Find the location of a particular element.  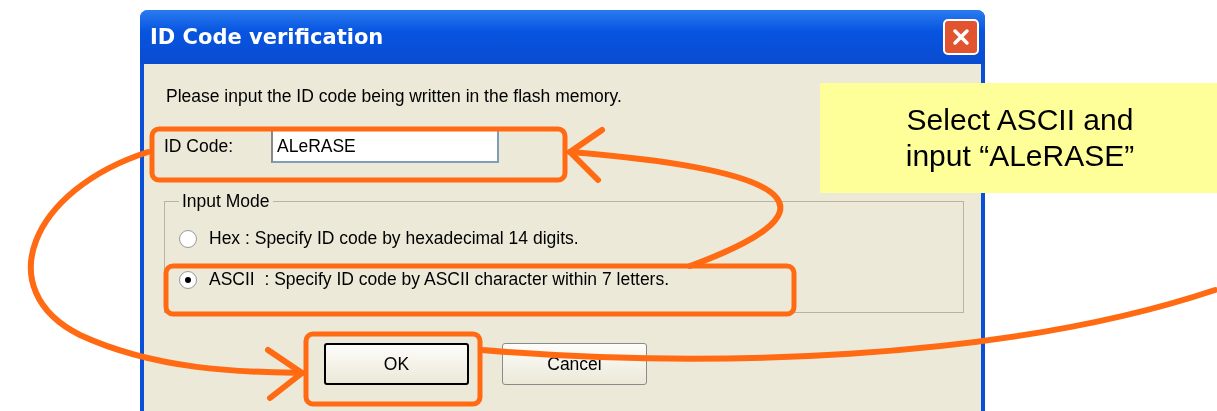

close-icon is located at coordinates (961, 37).